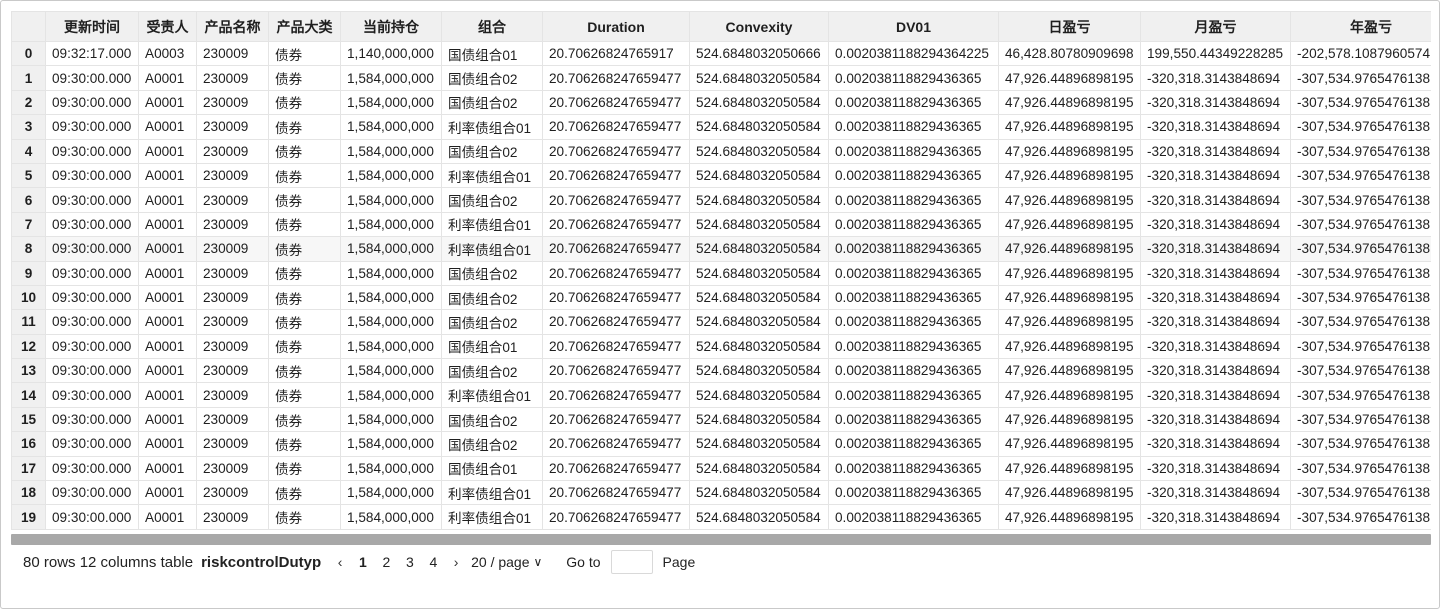 Image resolution: width=1440 pixels, height=609 pixels. What do you see at coordinates (759, 26) in the screenshot?
I see `column-header: Convexity` at bounding box center [759, 26].